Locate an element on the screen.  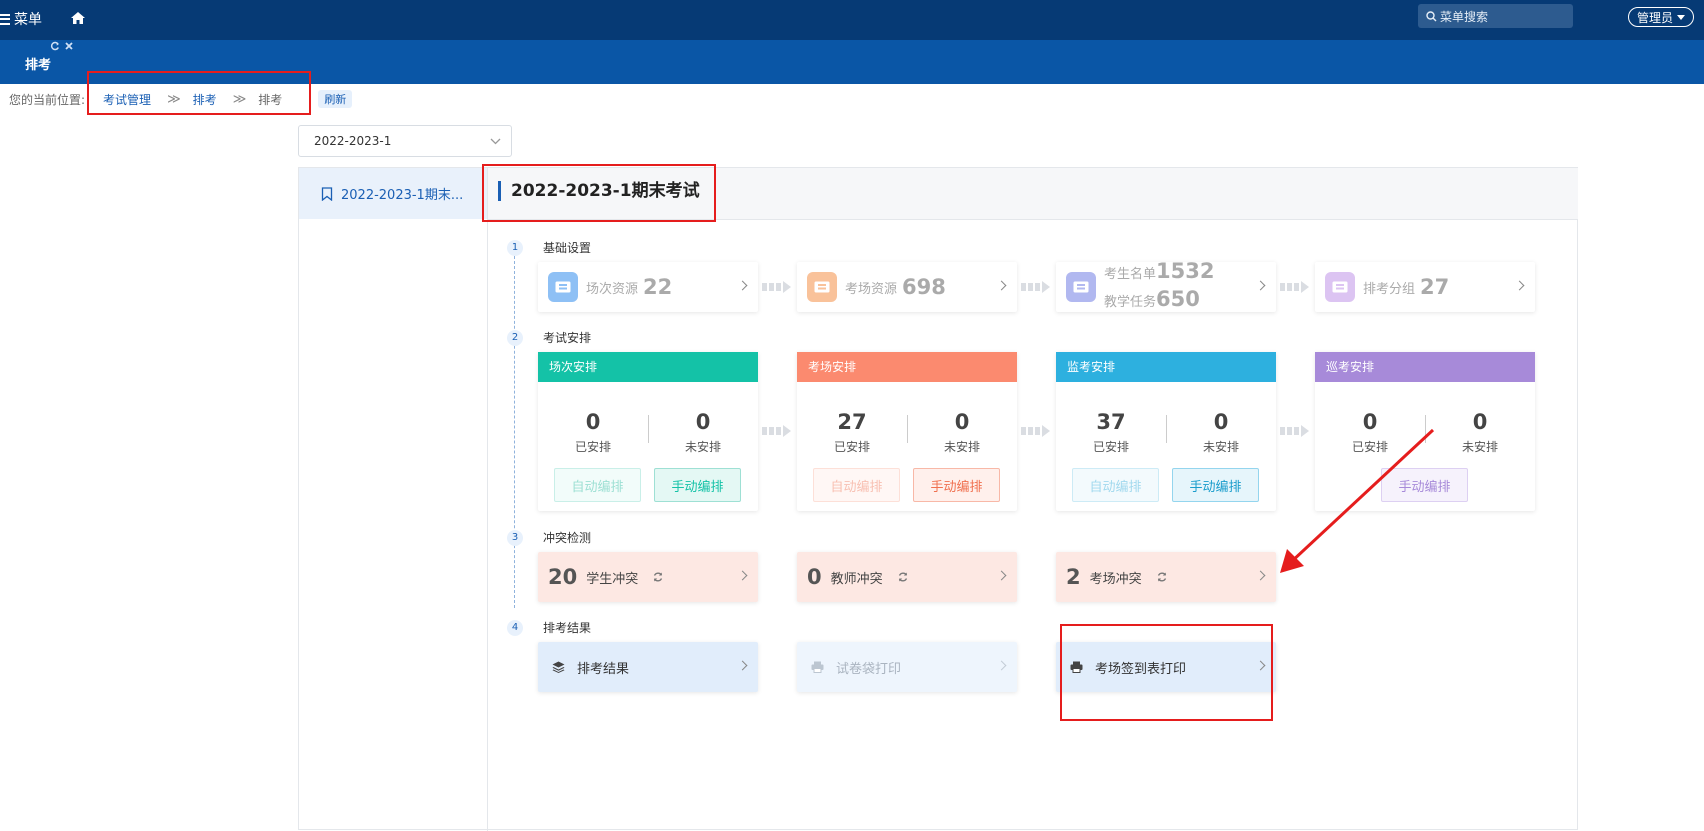
step-label-basic: 基础设置 is located at coordinates (567, 248).